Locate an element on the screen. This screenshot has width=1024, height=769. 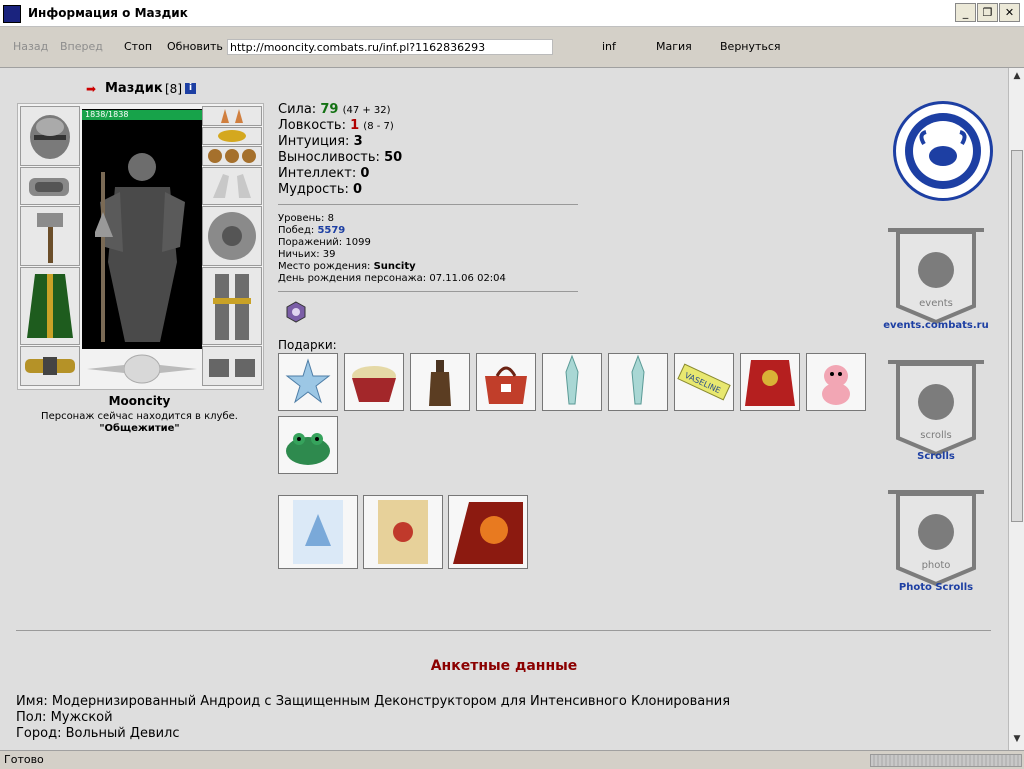
gloves-slot is located at coordinates (232, 186).